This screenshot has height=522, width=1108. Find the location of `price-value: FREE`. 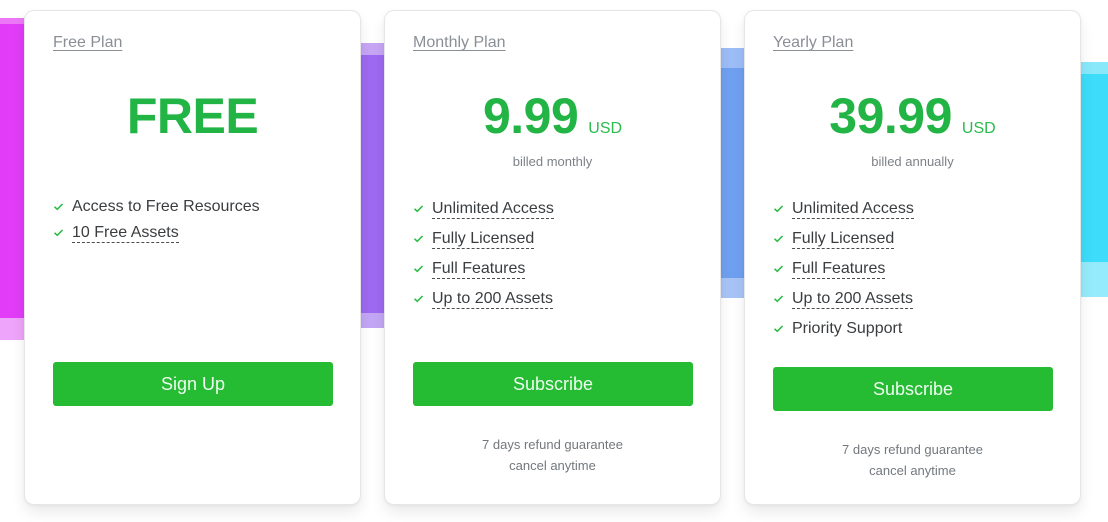

price-value: FREE is located at coordinates (192, 116).